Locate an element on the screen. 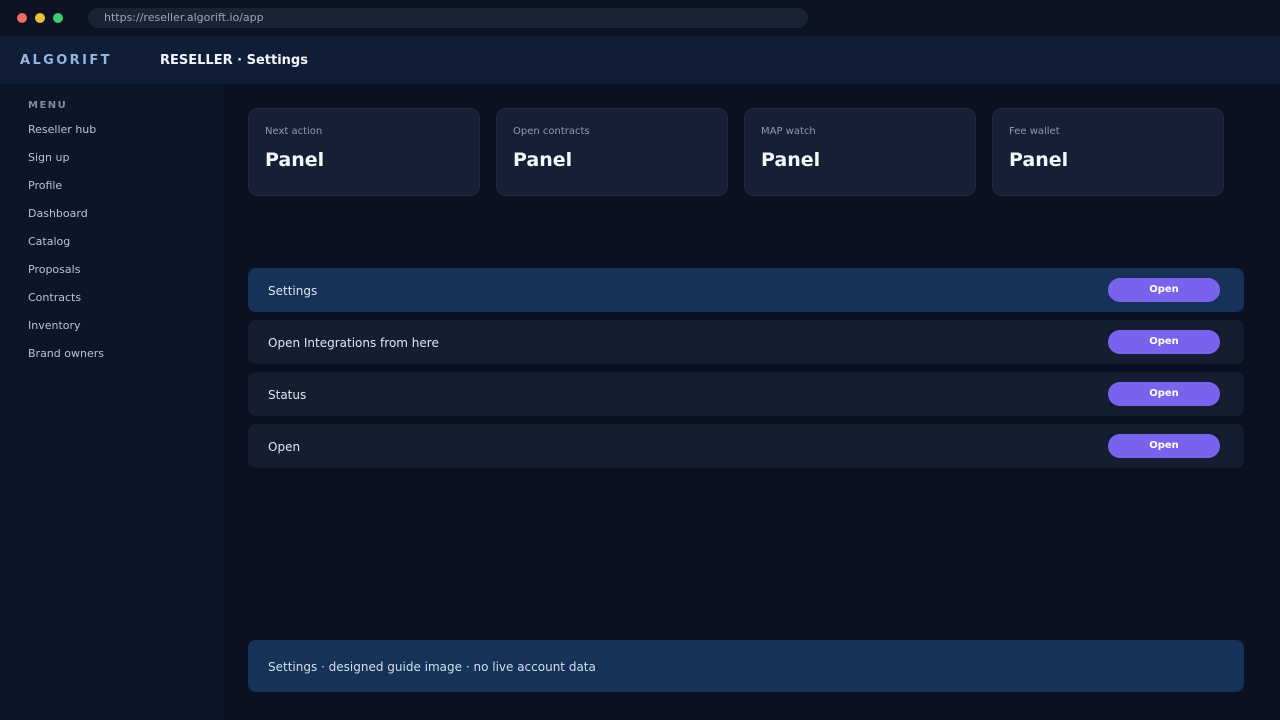 The height and width of the screenshot is (720, 1280). browser-chrome: https://reseller.algorift.io/app is located at coordinates (640, 18).